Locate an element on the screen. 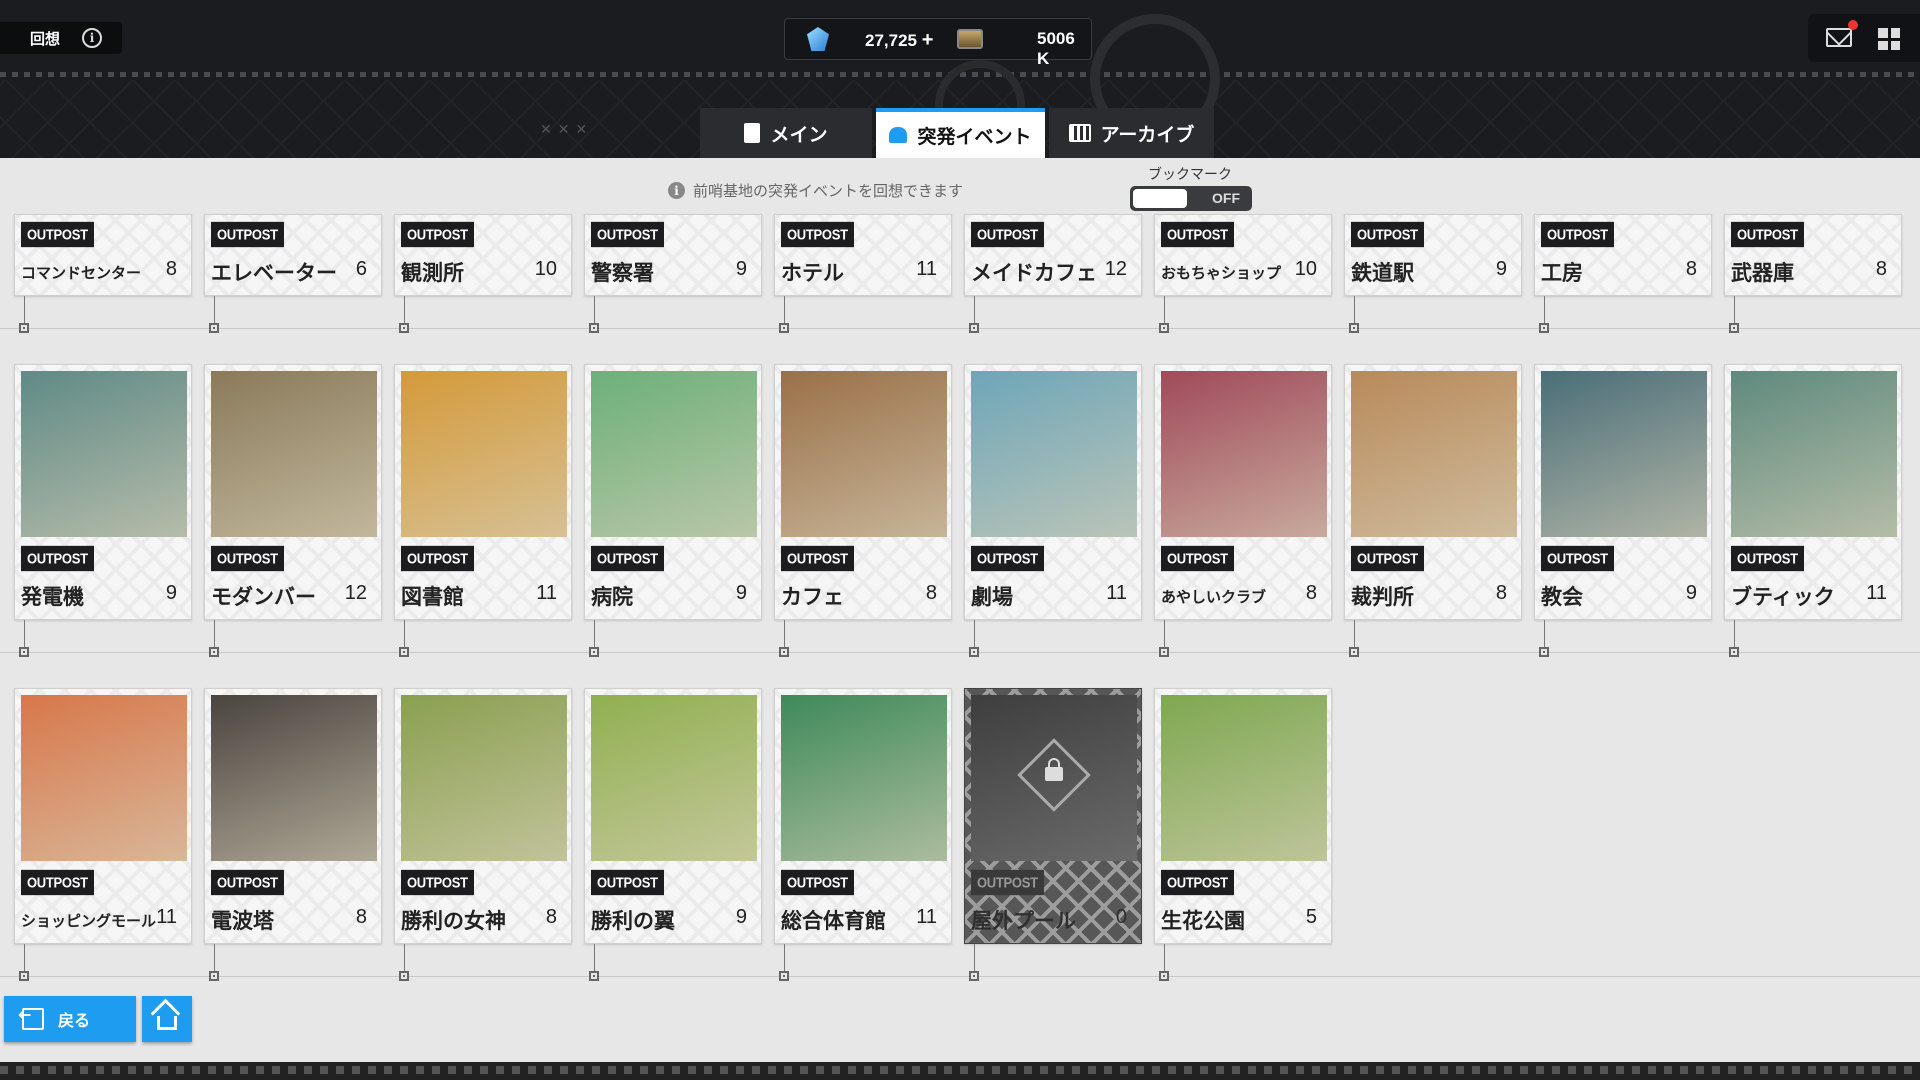 Image resolution: width=1920 pixels, height=1080 pixels. event-card: OUTPOST エレベーター 6 is located at coordinates (293, 255).